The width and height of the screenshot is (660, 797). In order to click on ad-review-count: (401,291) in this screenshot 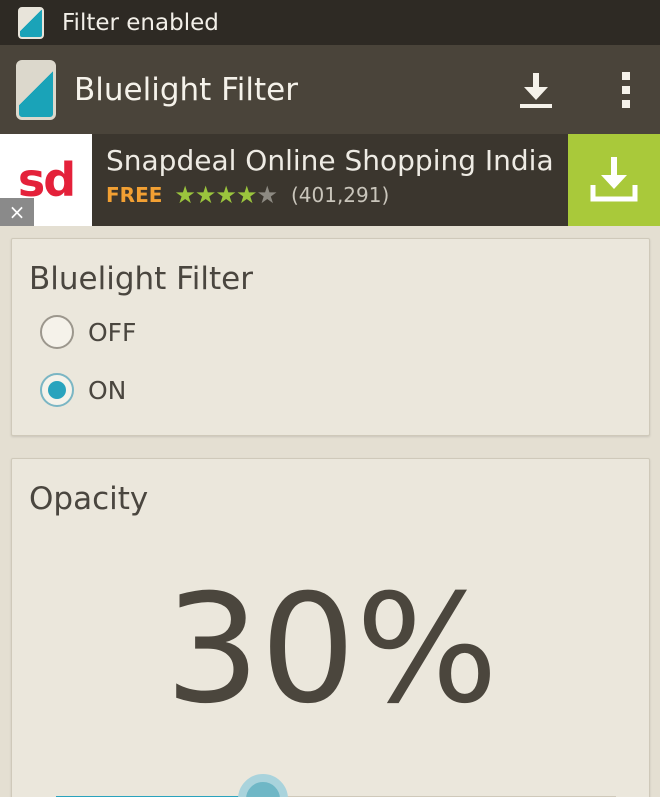, I will do `click(340, 195)`.